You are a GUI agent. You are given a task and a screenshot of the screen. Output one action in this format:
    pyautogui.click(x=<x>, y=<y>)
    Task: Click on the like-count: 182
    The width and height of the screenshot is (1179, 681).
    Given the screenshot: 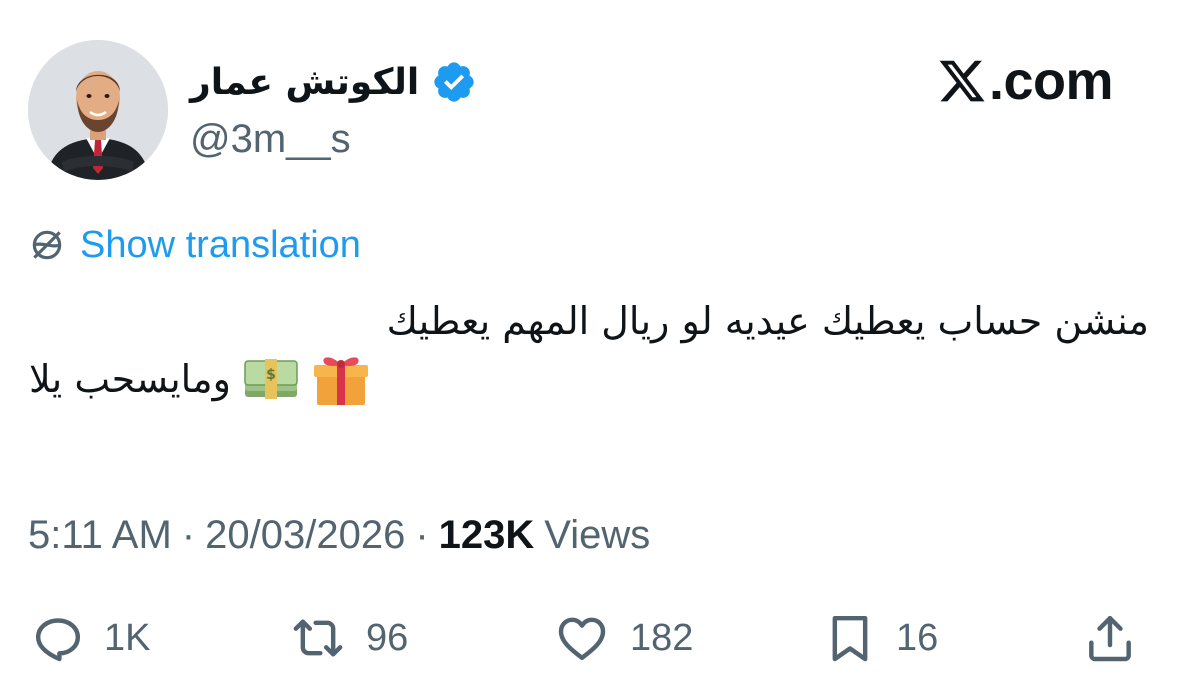 What is the action you would take?
    pyautogui.click(x=662, y=637)
    